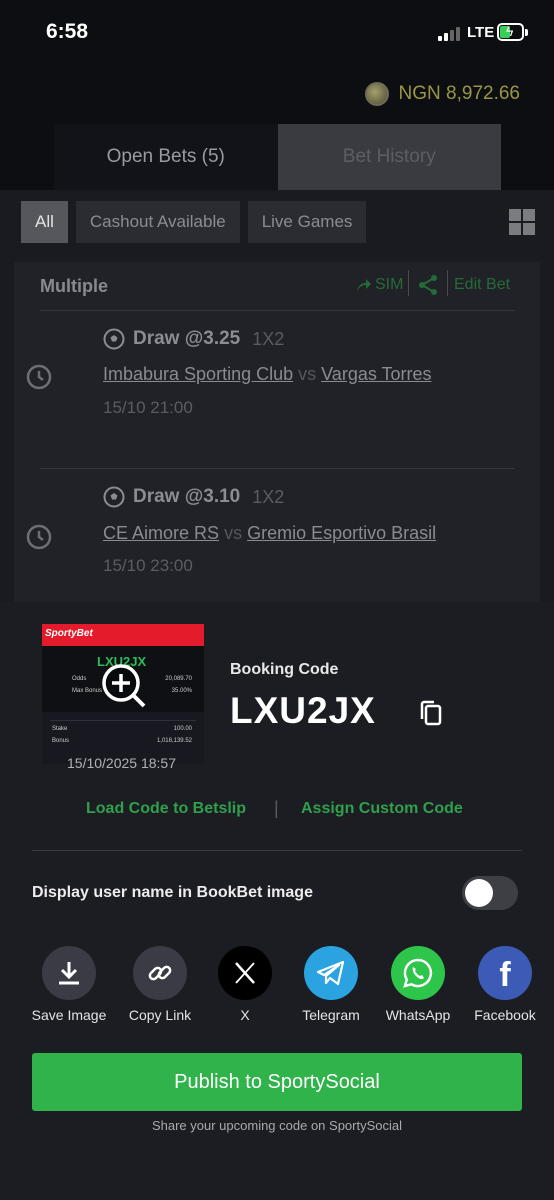  Describe the element at coordinates (44, 222) in the screenshot. I see `filter-all: All` at that location.